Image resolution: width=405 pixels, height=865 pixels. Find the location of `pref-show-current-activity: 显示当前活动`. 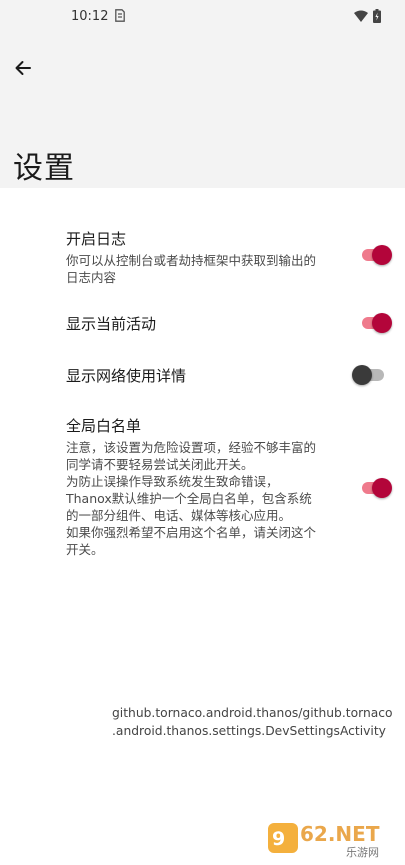

pref-show-current-activity: 显示当前活动 is located at coordinates (201, 324).